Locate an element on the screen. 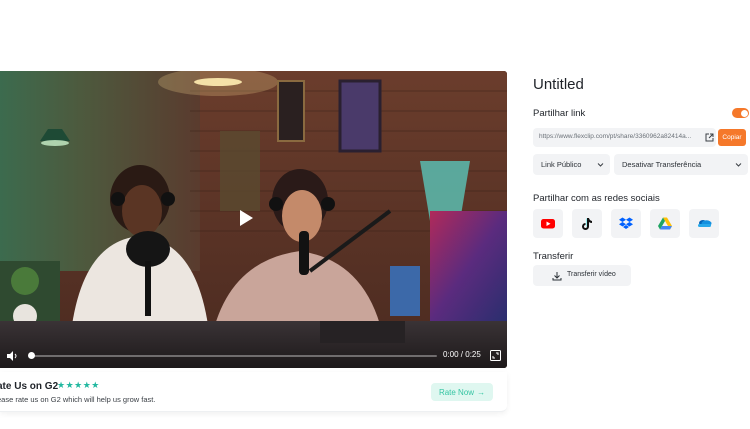  fullscreen-icon is located at coordinates (495, 355).